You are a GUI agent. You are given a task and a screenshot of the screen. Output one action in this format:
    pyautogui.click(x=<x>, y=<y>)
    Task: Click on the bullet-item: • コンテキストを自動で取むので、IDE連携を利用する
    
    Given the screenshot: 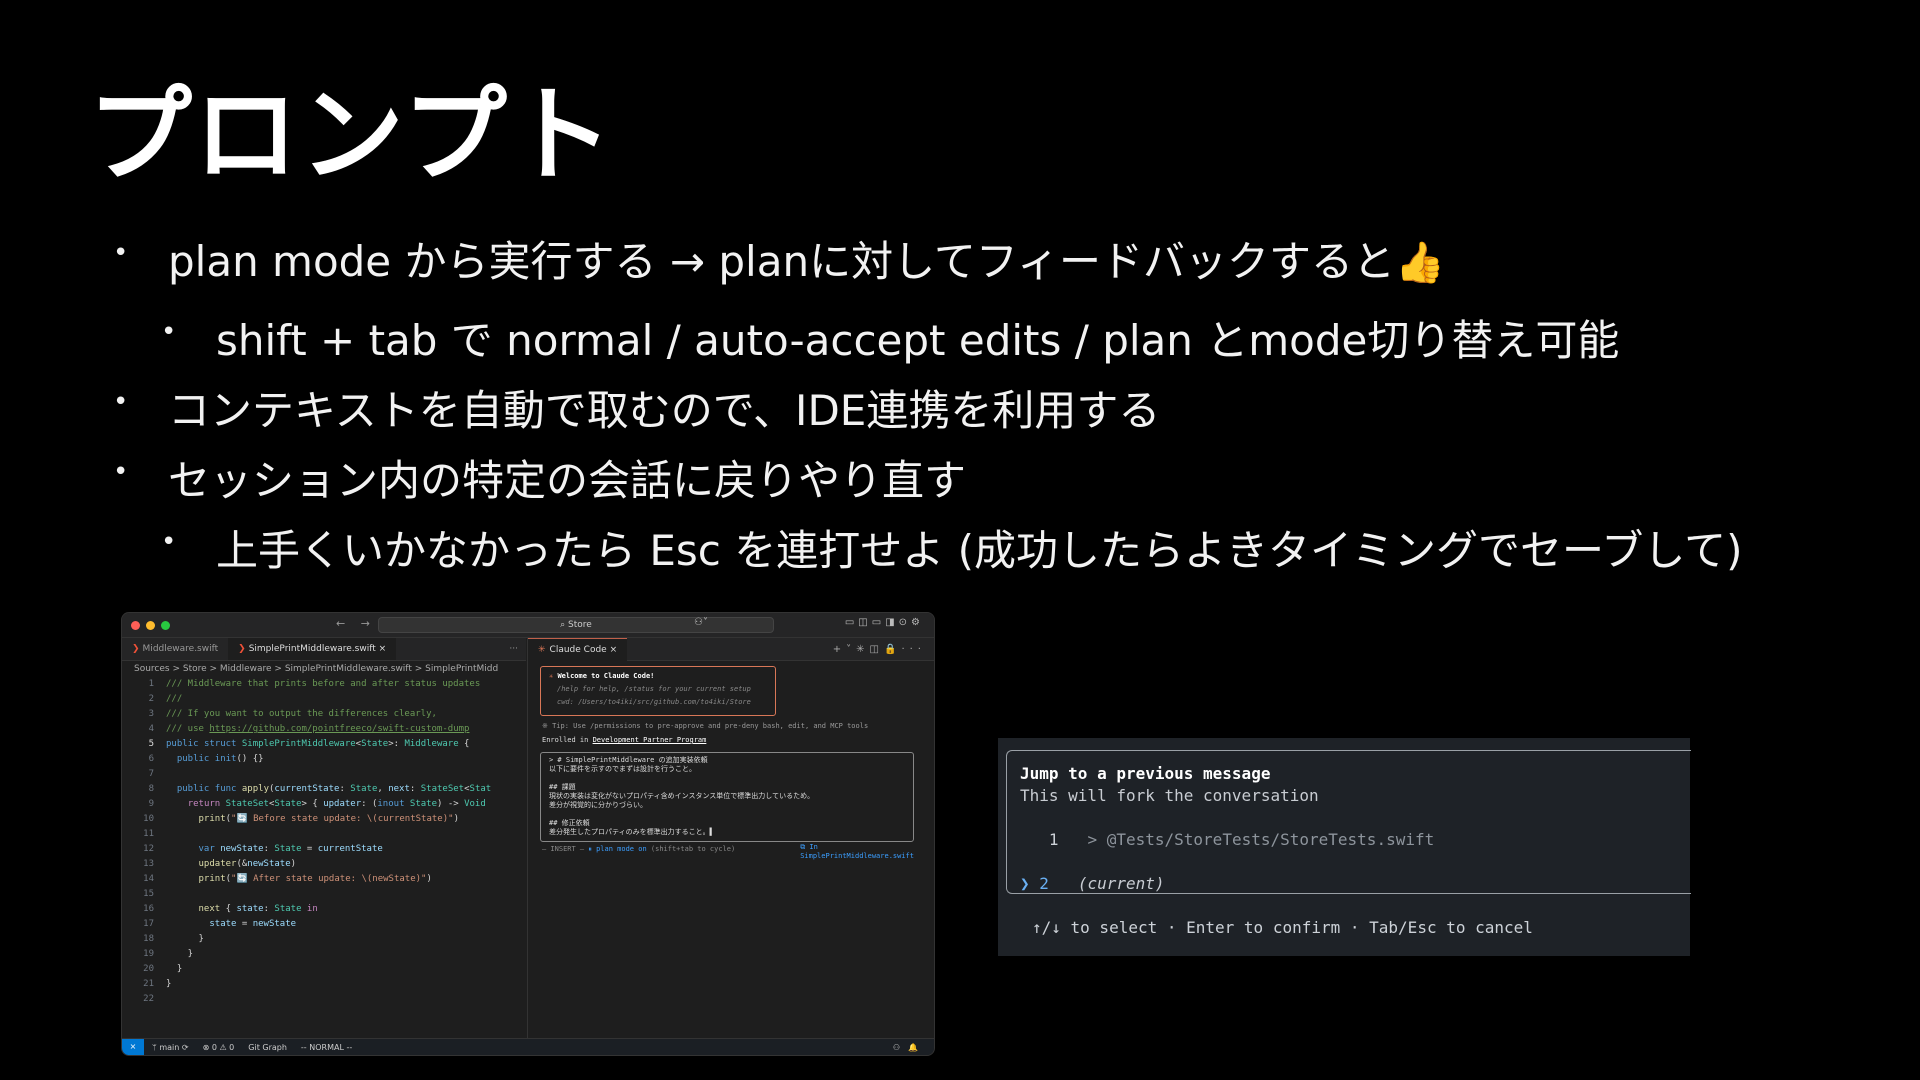 What is the action you would take?
    pyautogui.click(x=637, y=407)
    